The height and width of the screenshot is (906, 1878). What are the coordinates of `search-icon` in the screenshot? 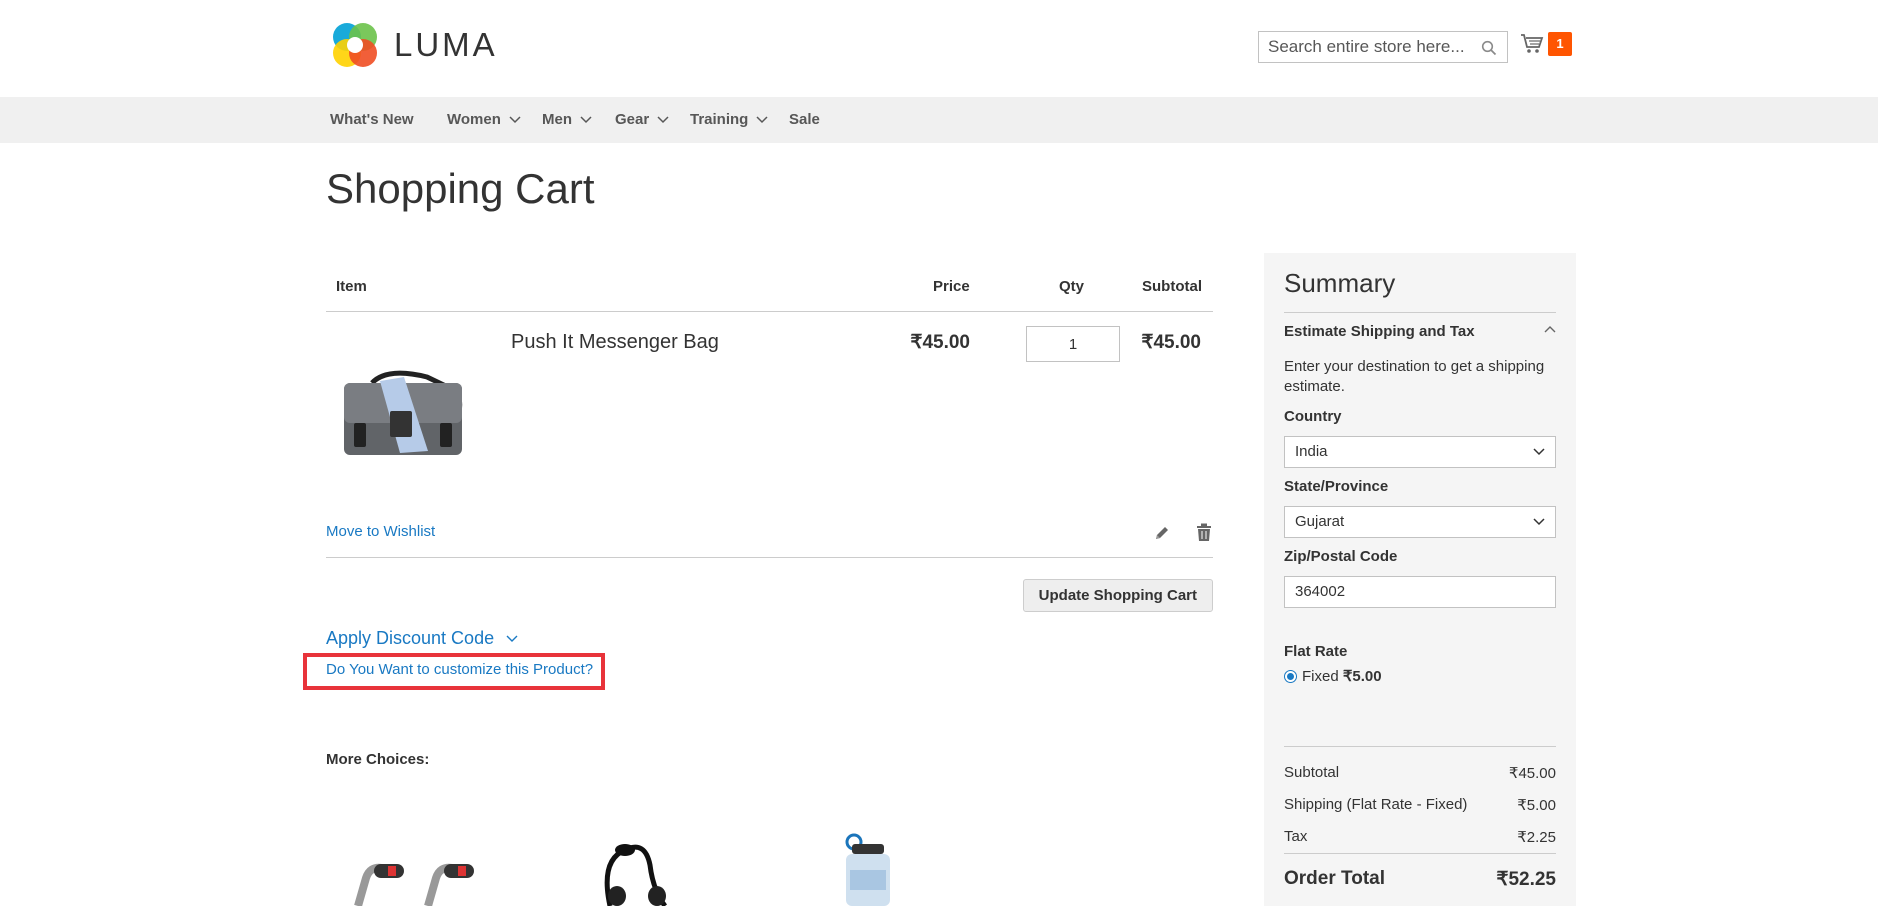 It's located at (1489, 48).